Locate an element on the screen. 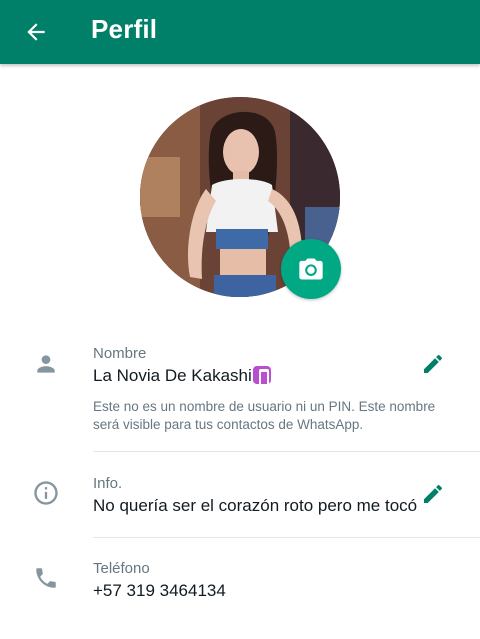 This screenshot has width=480, height=639. page-title: Perfil is located at coordinates (124, 29).